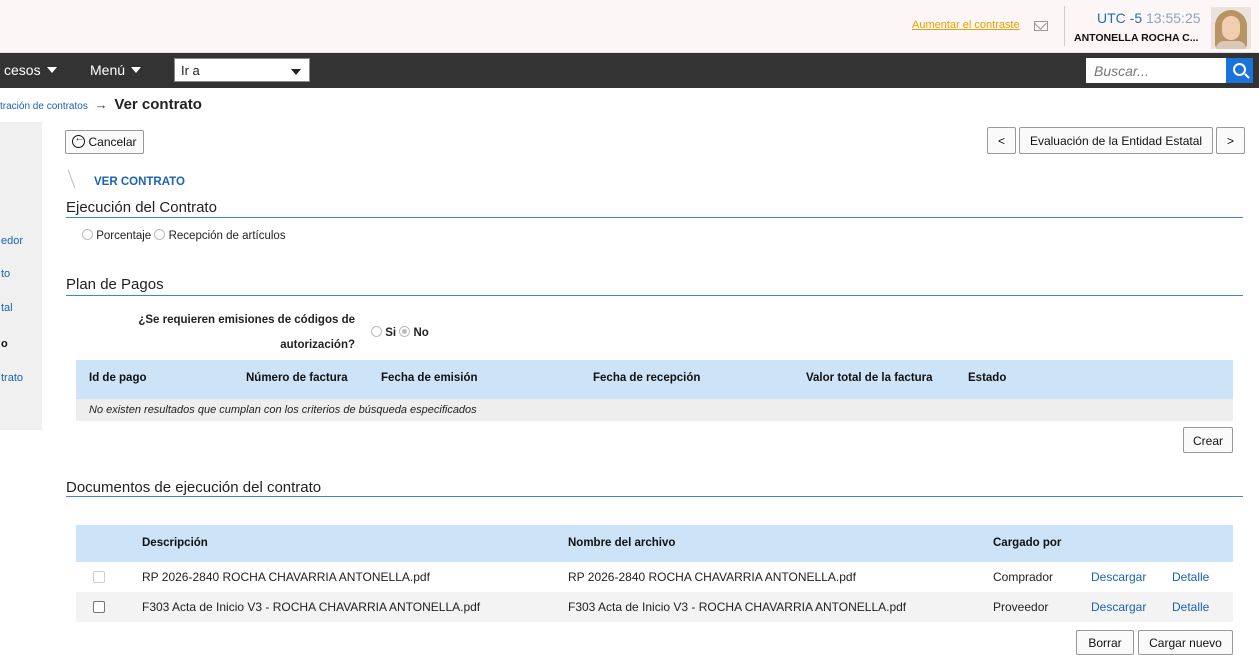 This screenshot has height=655, width=1259. I want to click on col-issue-date: Fecha de emisión, so click(429, 378).